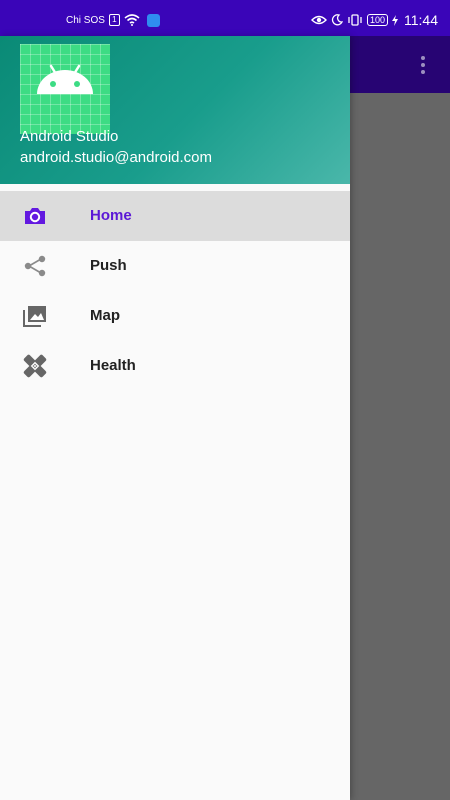 This screenshot has width=450, height=800. What do you see at coordinates (108, 265) in the screenshot?
I see `menu-label-push: Push` at bounding box center [108, 265].